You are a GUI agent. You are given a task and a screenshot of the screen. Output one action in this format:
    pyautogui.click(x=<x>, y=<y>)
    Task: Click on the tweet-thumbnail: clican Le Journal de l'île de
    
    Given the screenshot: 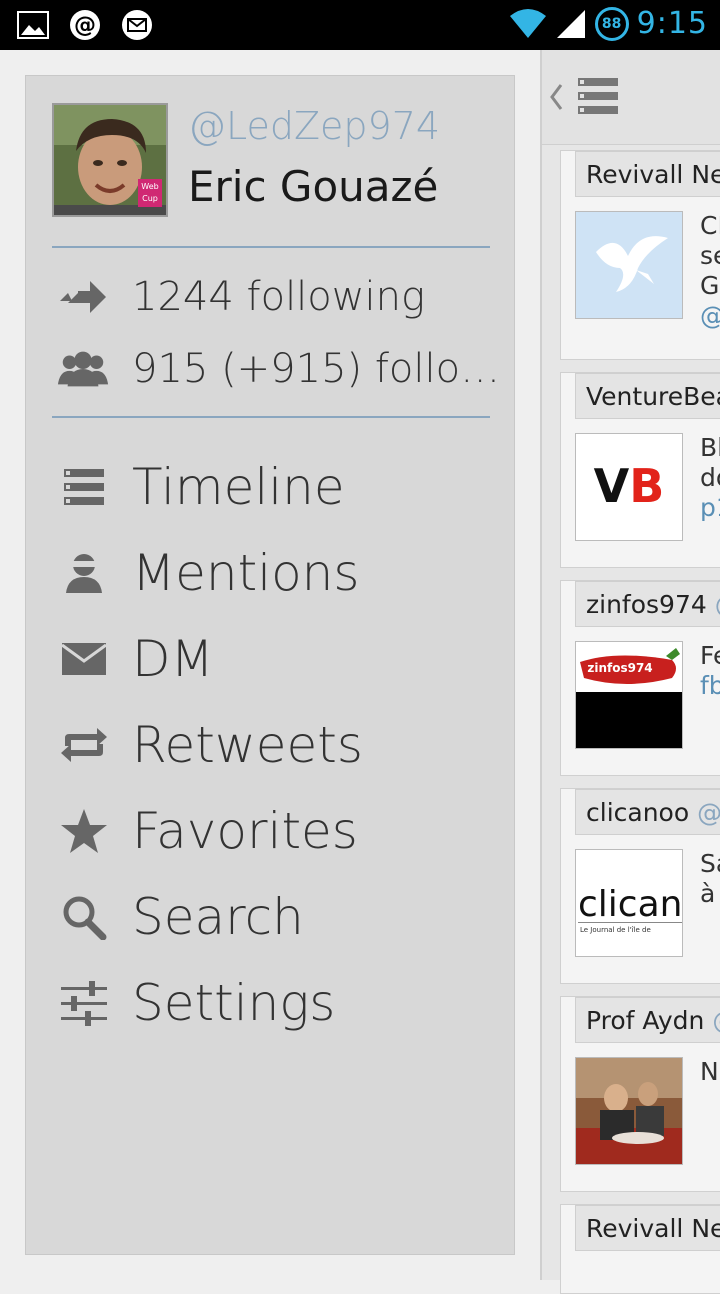 What is the action you would take?
    pyautogui.click(x=629, y=903)
    